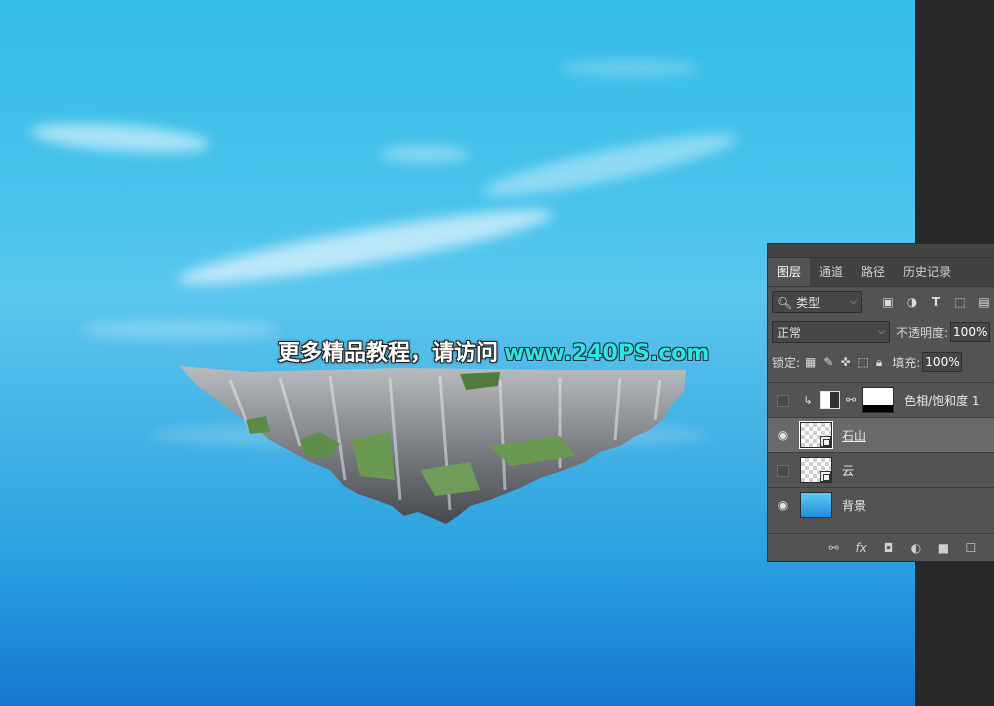 This screenshot has width=994, height=706. What do you see at coordinates (831, 272) in the screenshot?
I see `tab-channels: 通道` at bounding box center [831, 272].